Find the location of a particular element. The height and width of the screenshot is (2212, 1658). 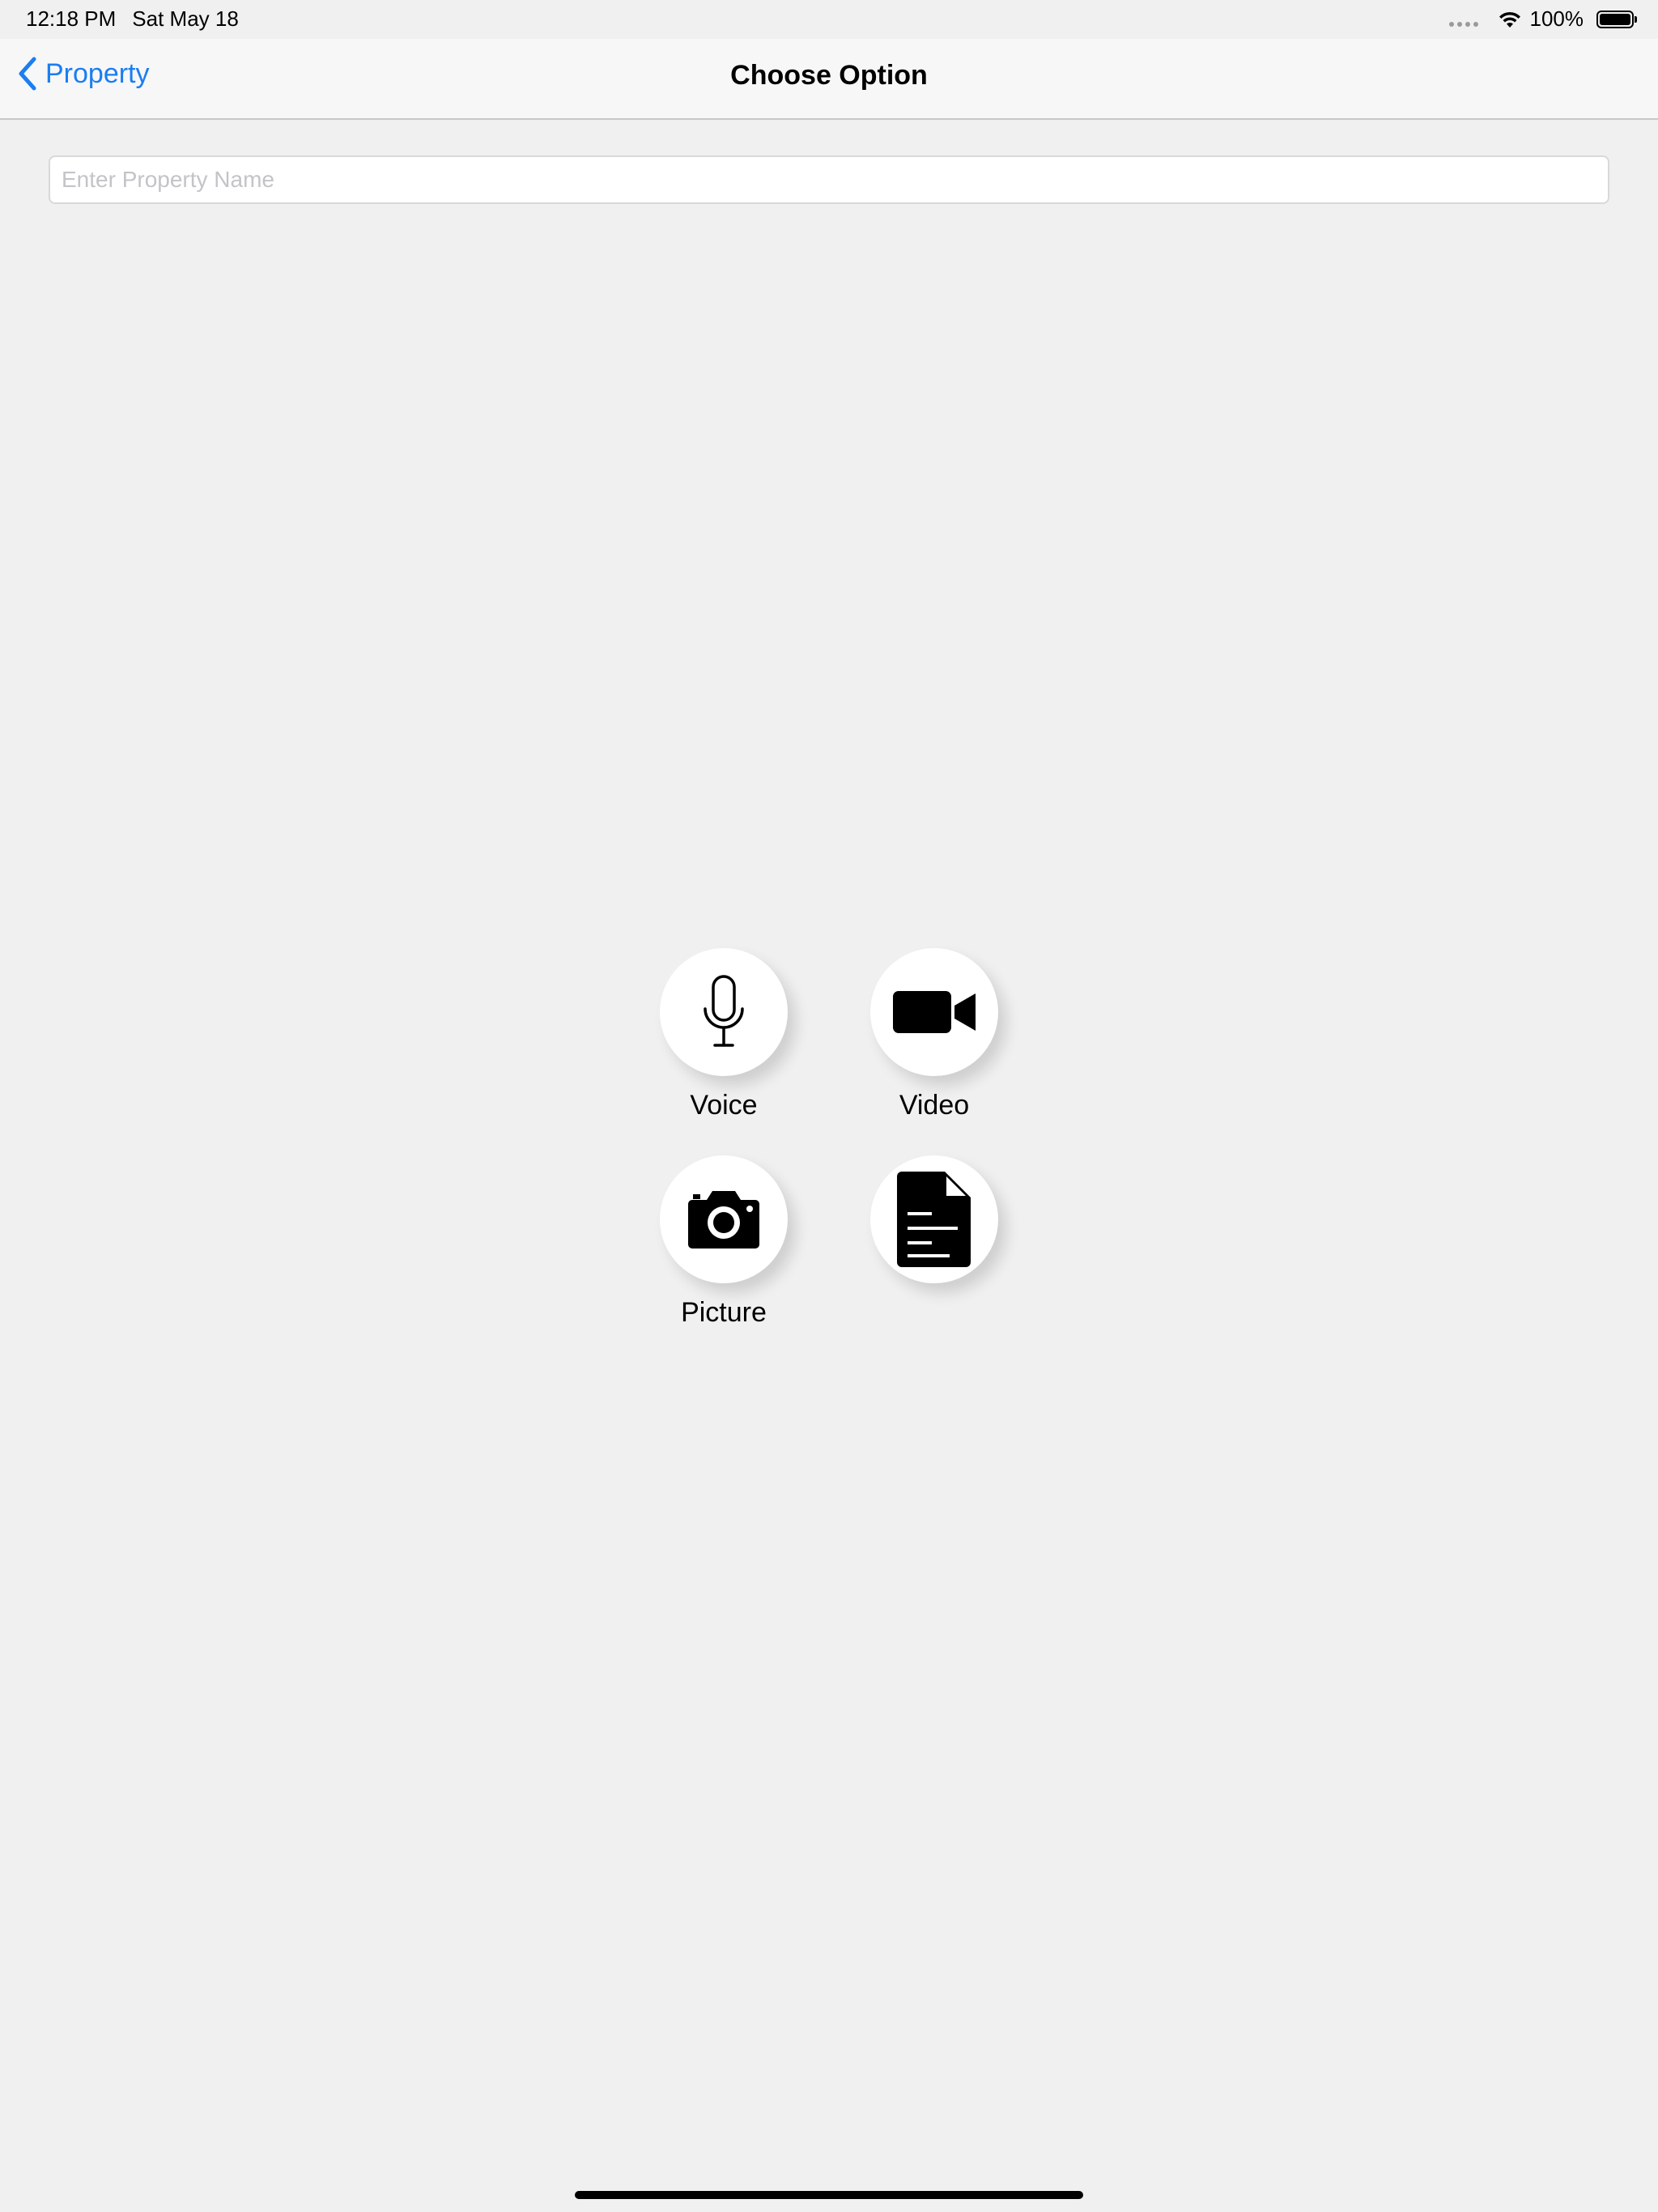

wifi-icon is located at coordinates (1509, 19).